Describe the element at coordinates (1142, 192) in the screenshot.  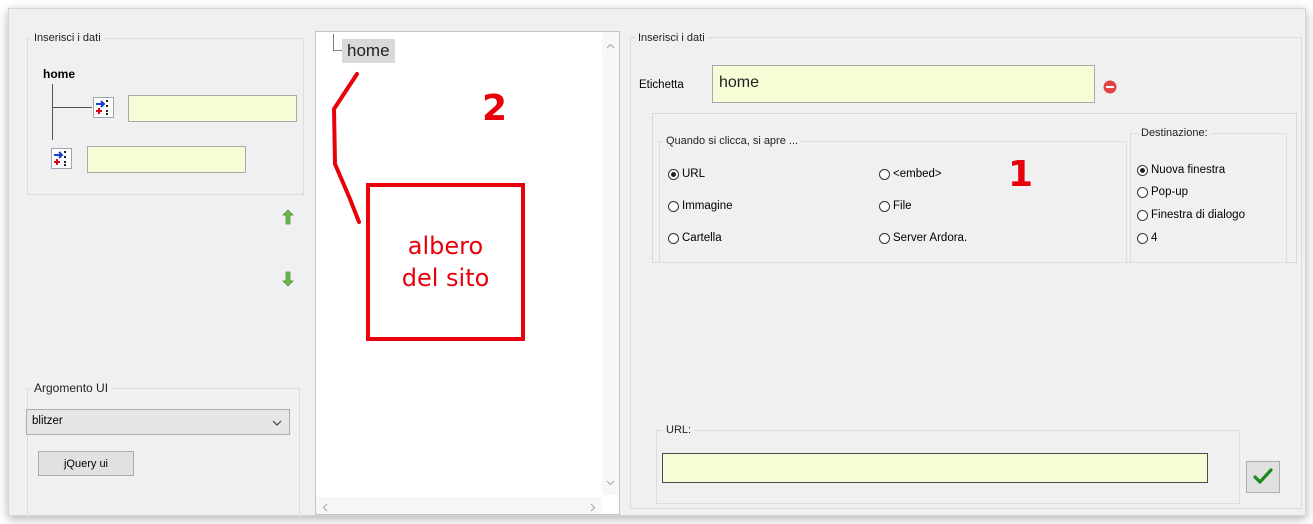
I see `dest-popup-radio` at that location.